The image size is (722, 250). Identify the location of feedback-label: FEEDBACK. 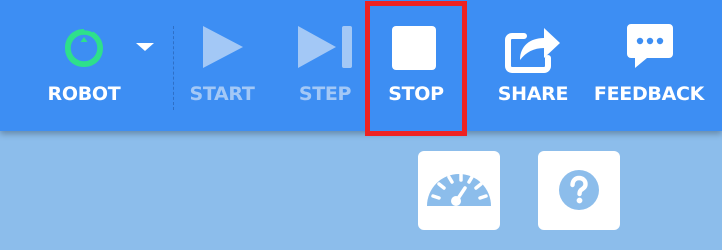
(649, 94).